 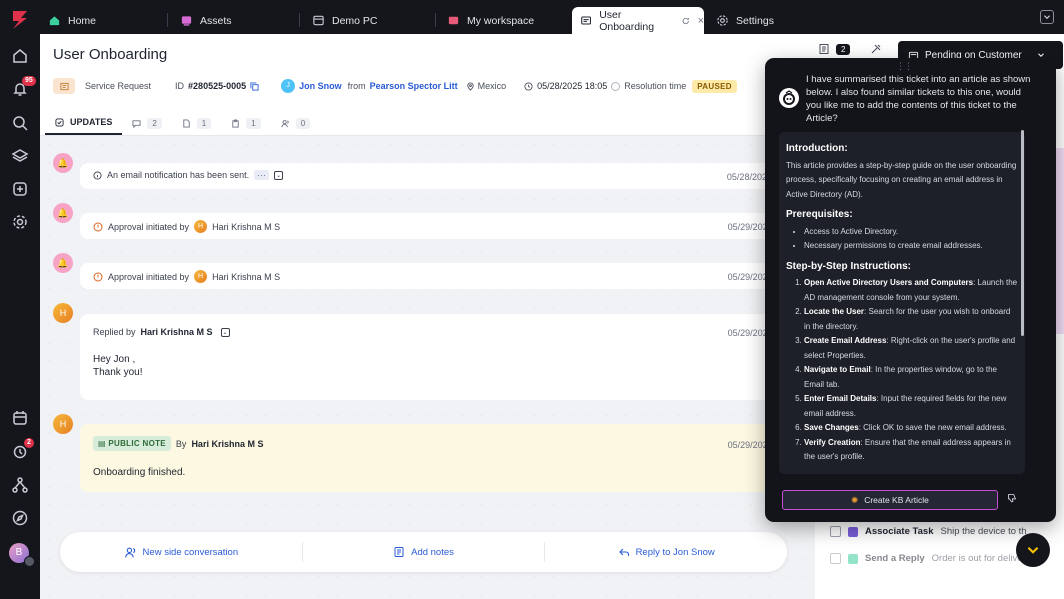 I want to click on feed-text: Approval initiated by, so click(x=149, y=226).